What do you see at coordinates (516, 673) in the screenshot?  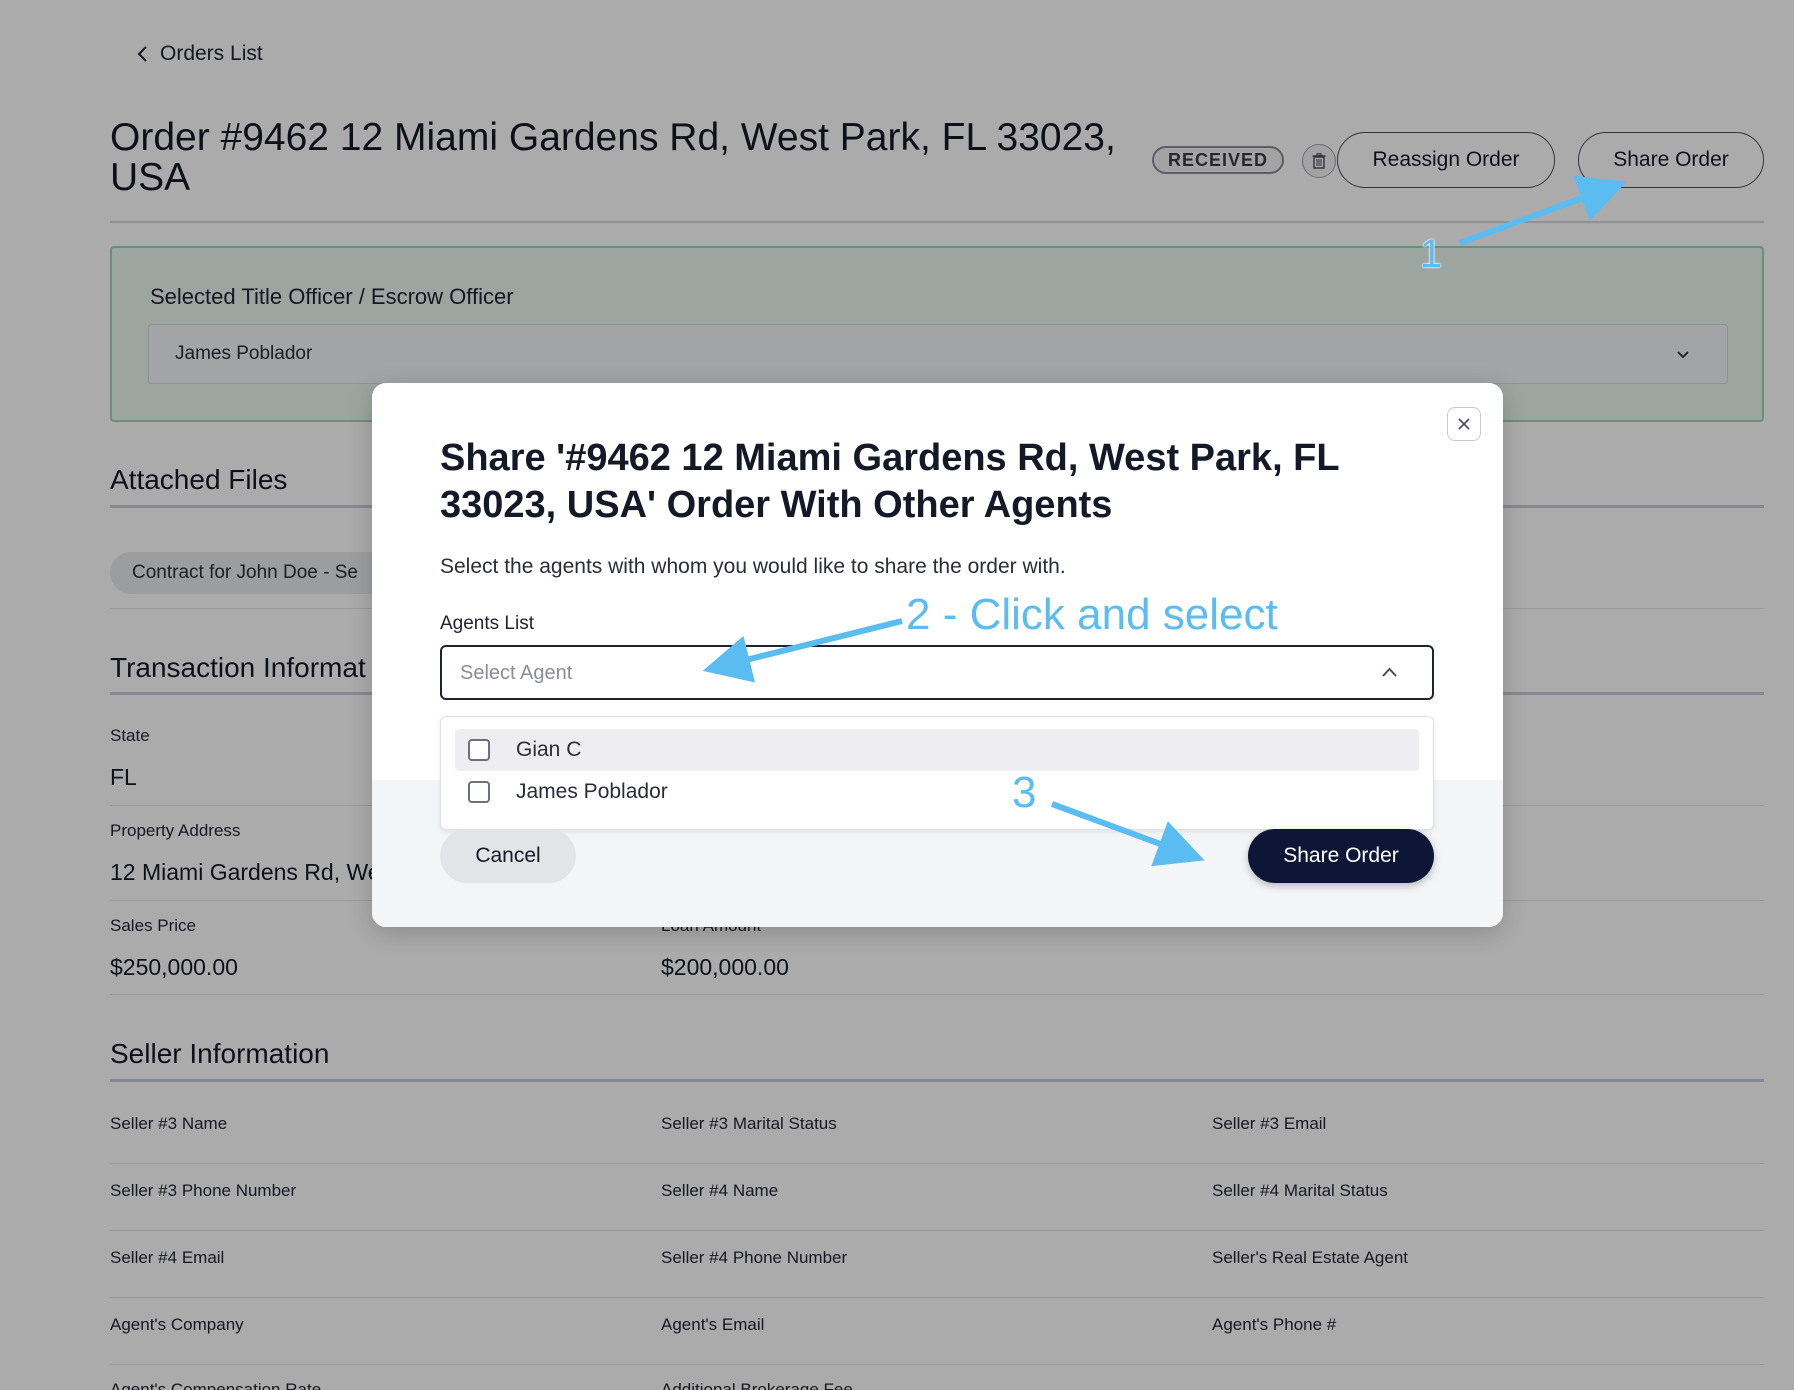 I see `agent-select-placeholder: Select Agent` at bounding box center [516, 673].